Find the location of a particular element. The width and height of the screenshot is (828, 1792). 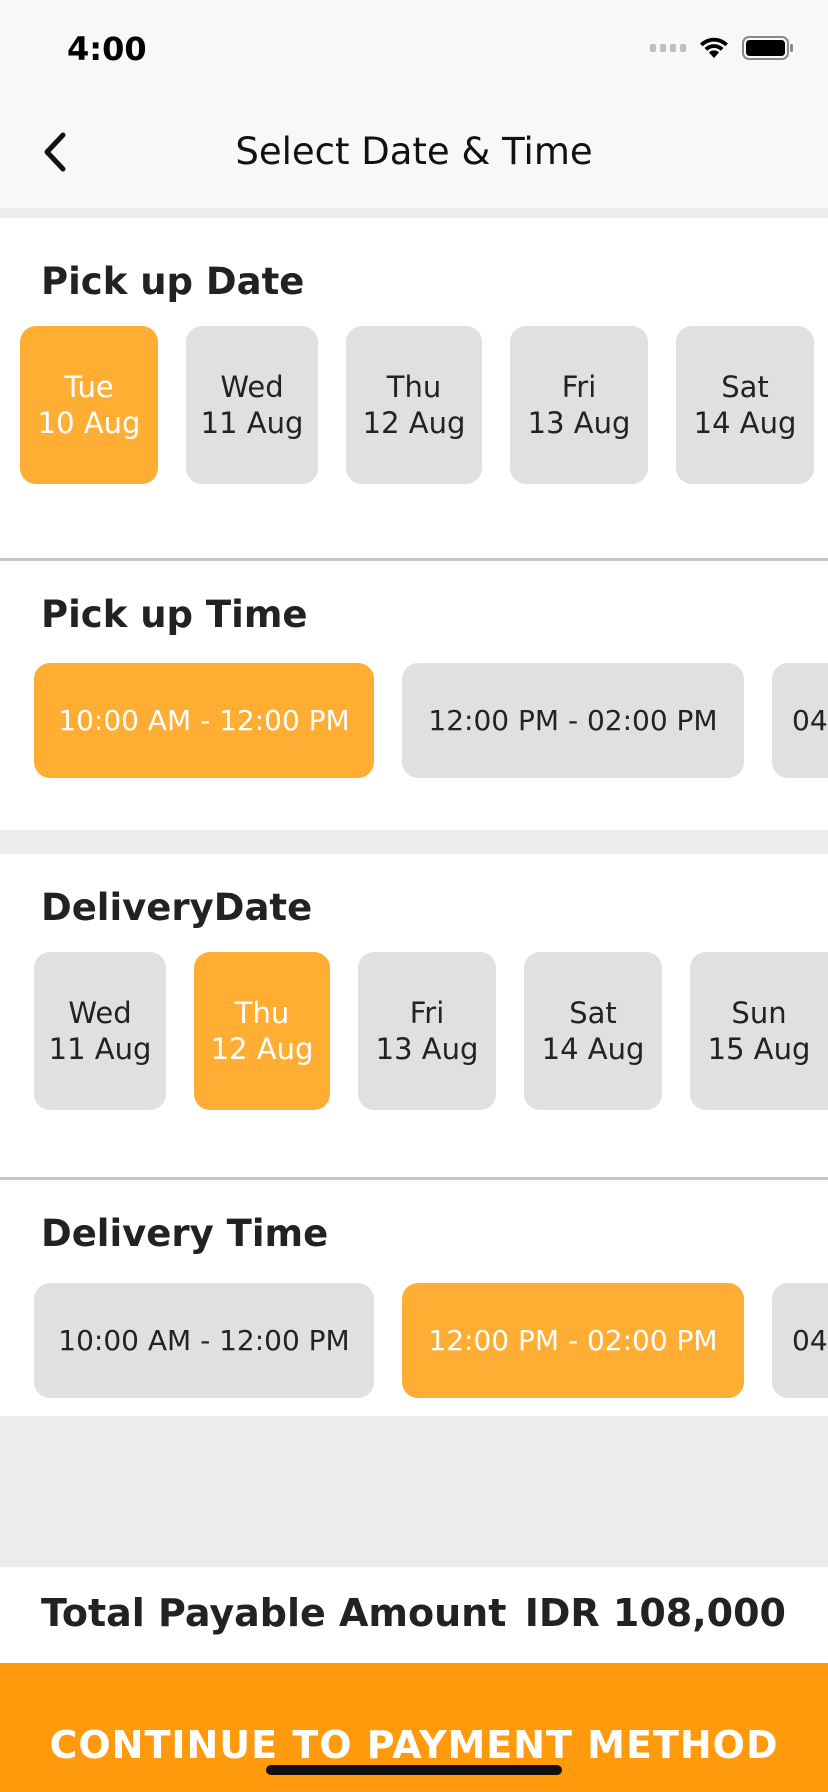

delivery-date-chip: Fri 13 Aug is located at coordinates (427, 1031).